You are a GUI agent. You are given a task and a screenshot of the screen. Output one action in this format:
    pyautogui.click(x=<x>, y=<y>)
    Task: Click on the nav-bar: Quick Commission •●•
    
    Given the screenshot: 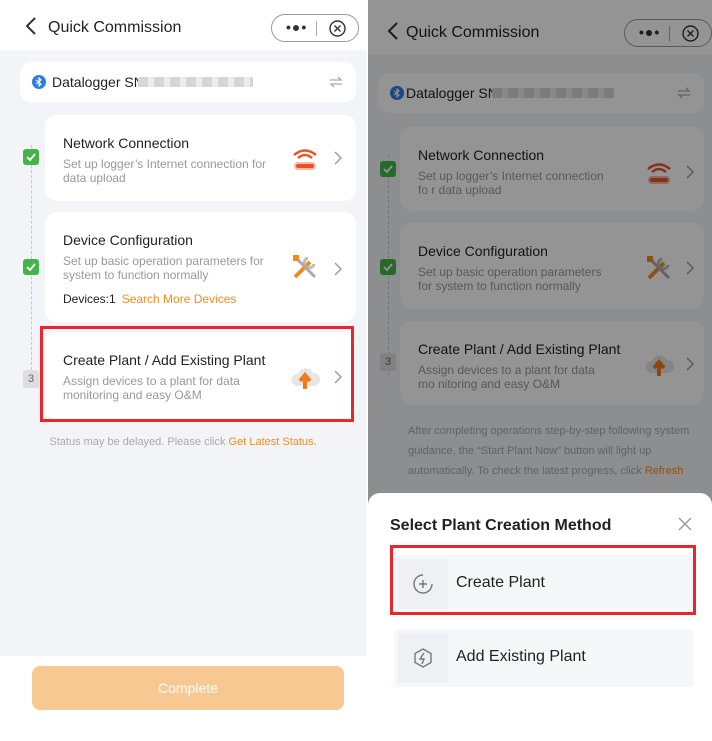 What is the action you would take?
    pyautogui.click(x=183, y=25)
    